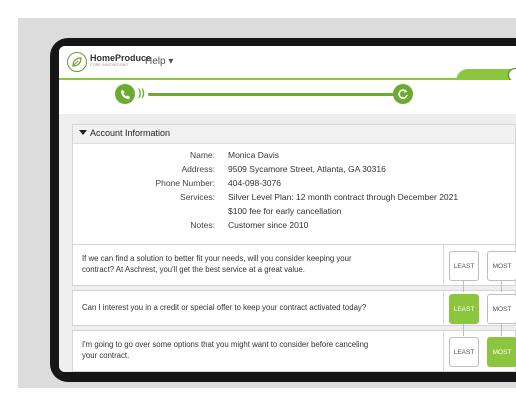  I want to click on most-button-1: MOST, so click(501, 266).